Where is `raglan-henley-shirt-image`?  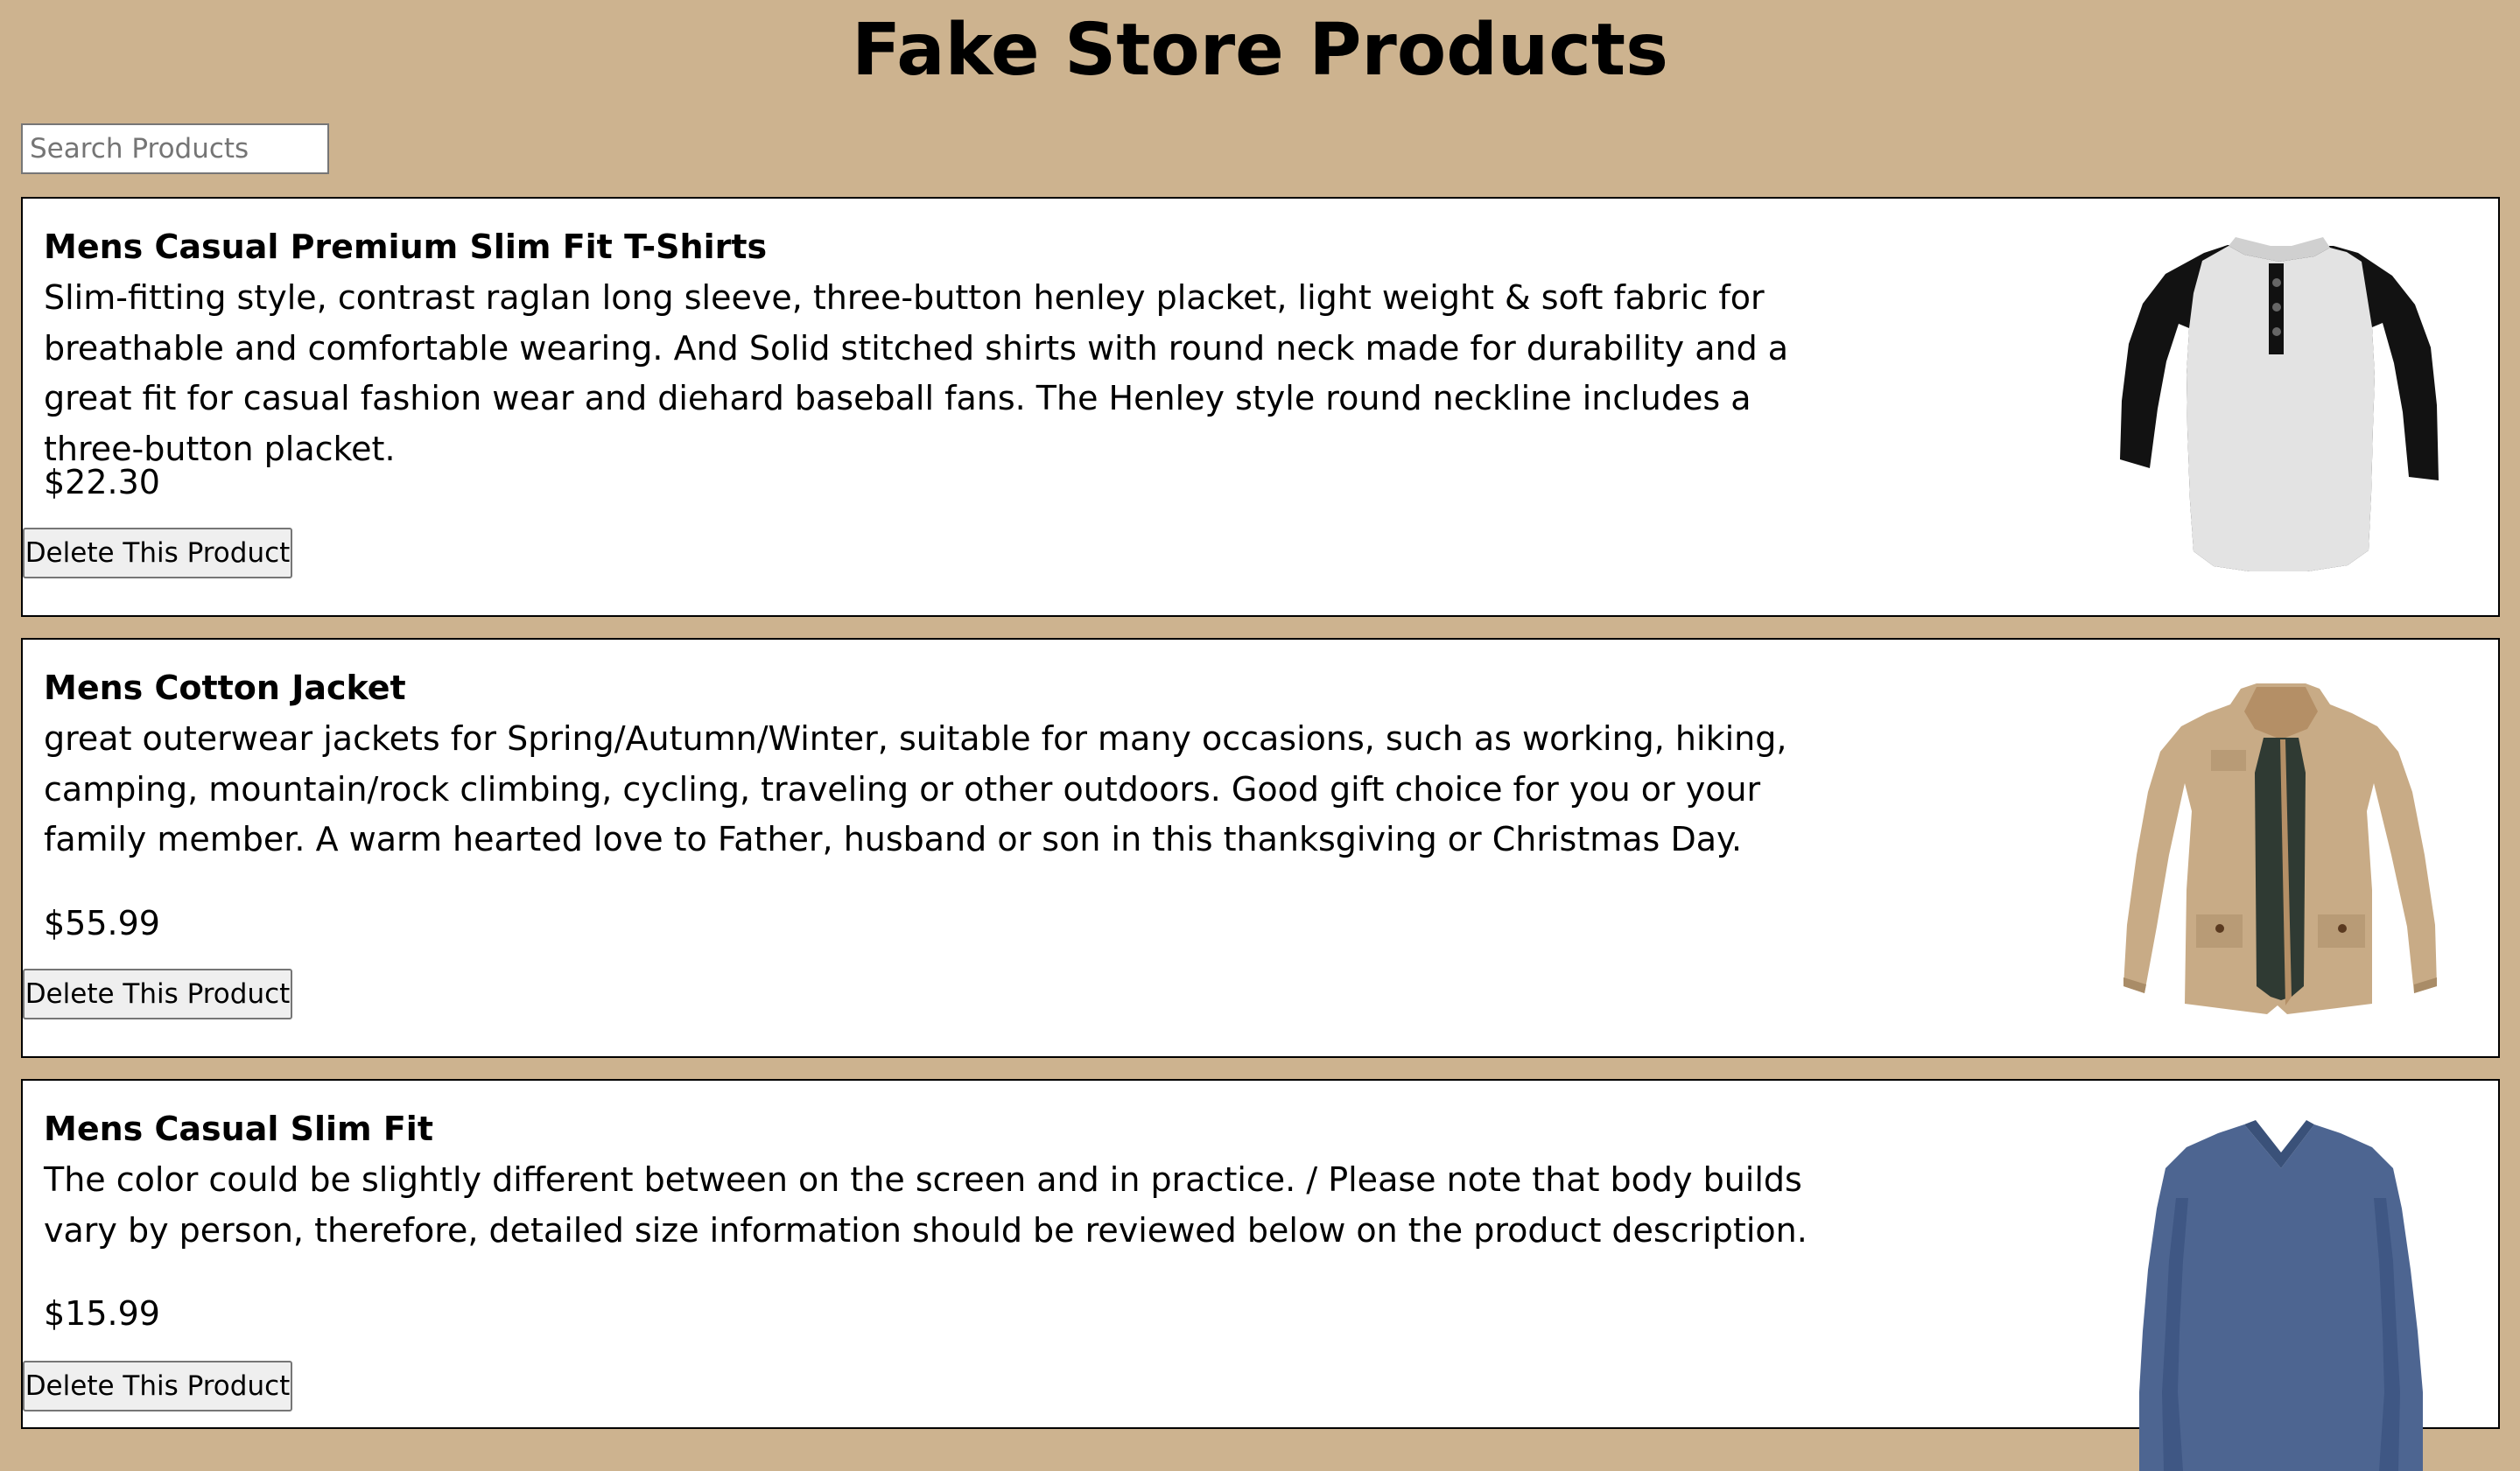
raglan-henley-shirt-image is located at coordinates (2281, 405).